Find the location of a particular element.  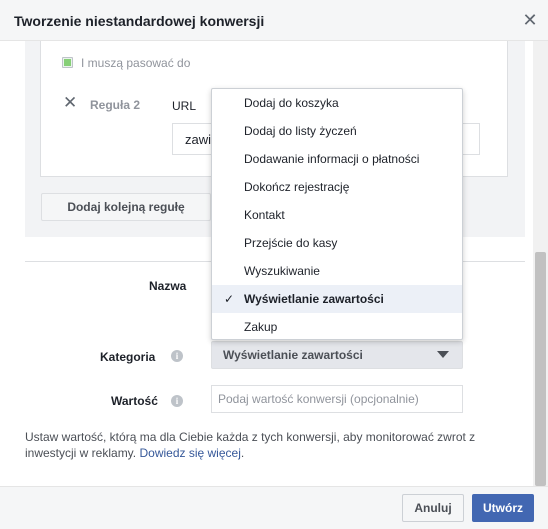

category-label: Kategoria is located at coordinates (128, 357).